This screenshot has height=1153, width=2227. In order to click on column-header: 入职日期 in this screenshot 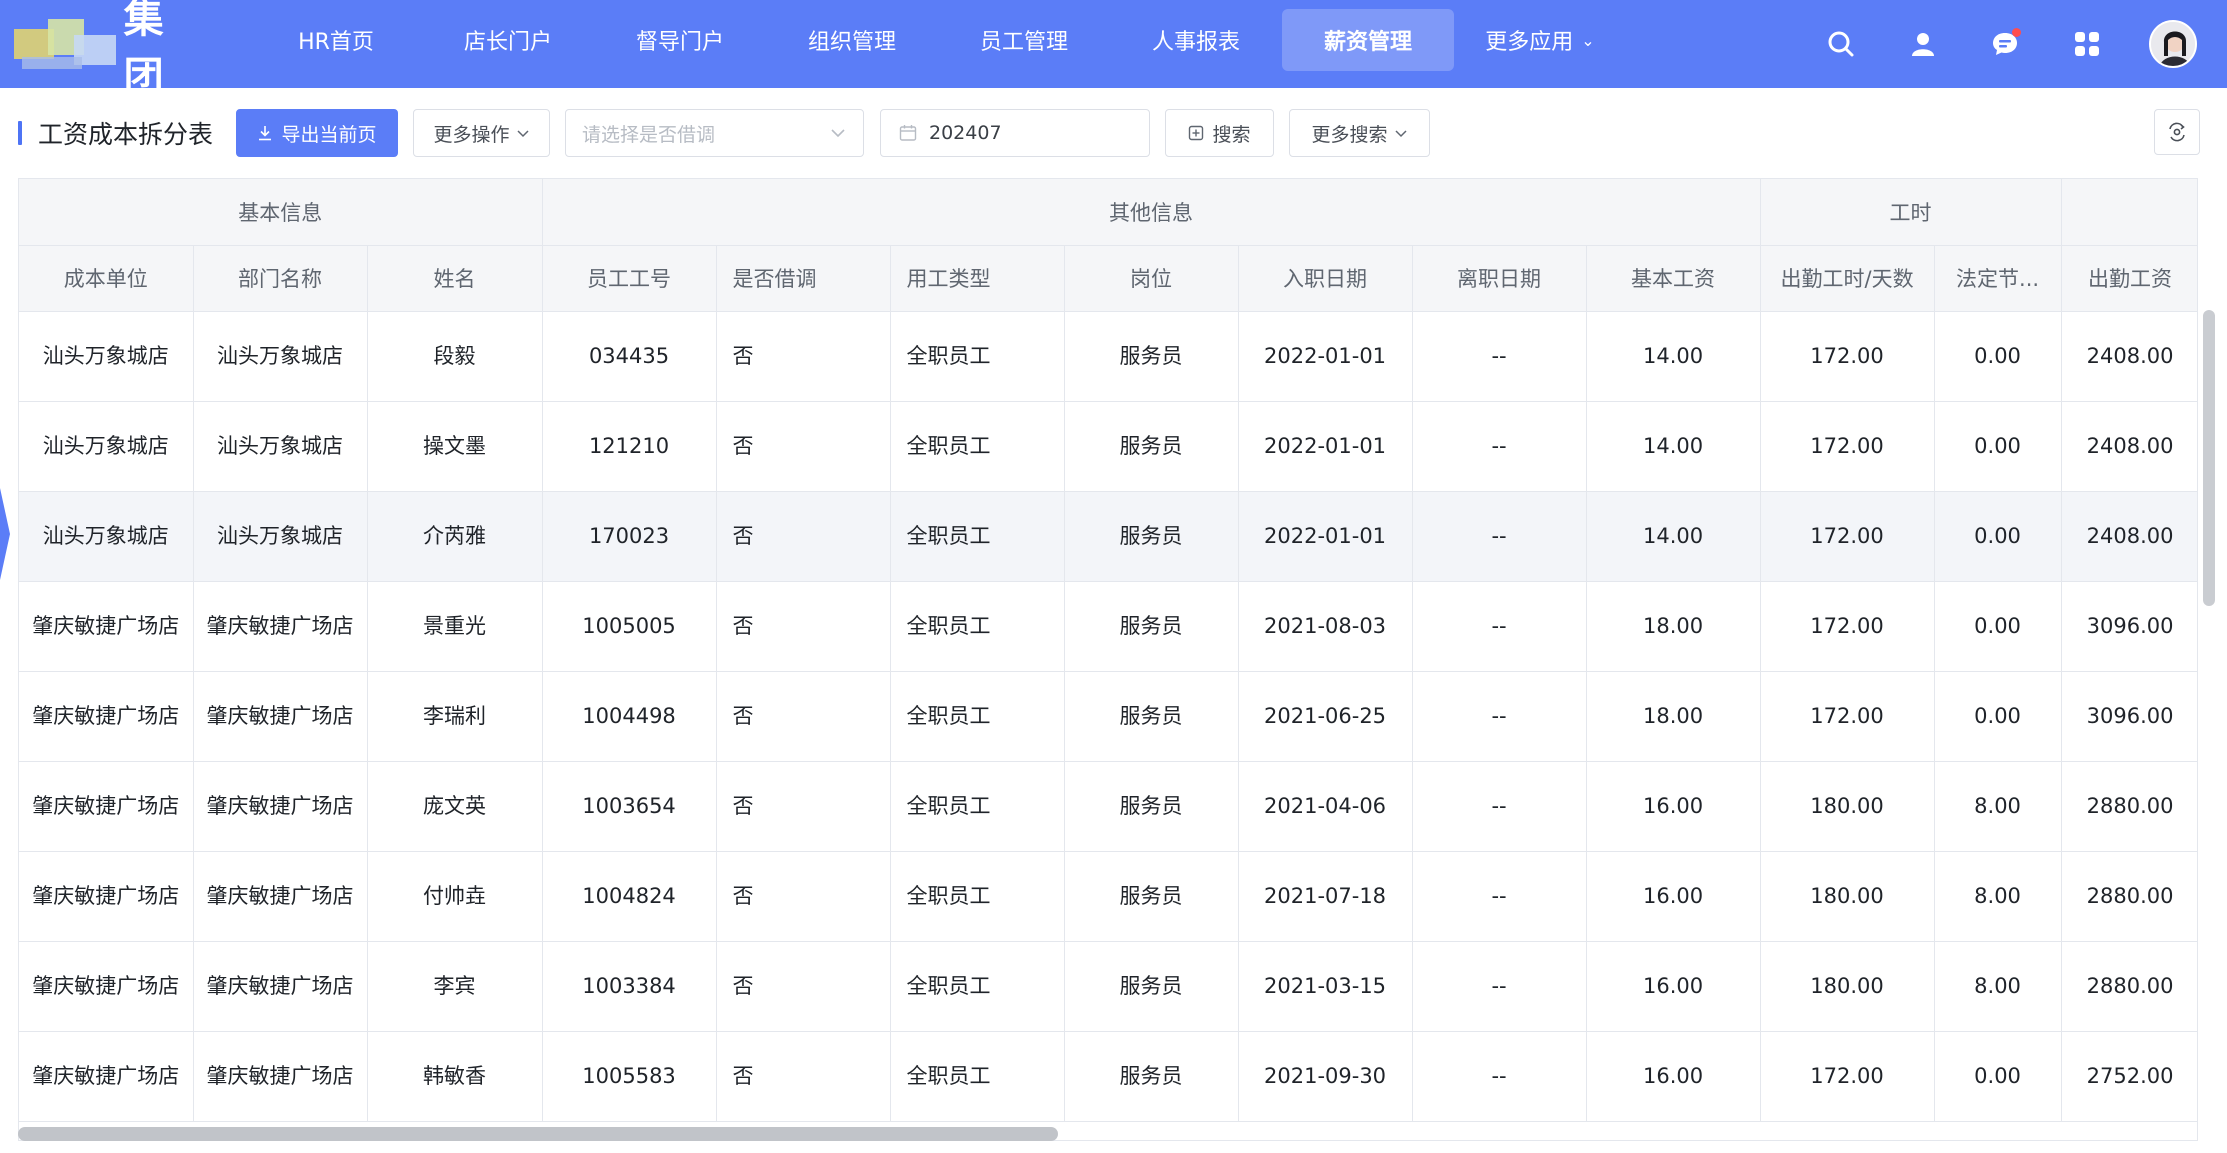, I will do `click(1325, 278)`.